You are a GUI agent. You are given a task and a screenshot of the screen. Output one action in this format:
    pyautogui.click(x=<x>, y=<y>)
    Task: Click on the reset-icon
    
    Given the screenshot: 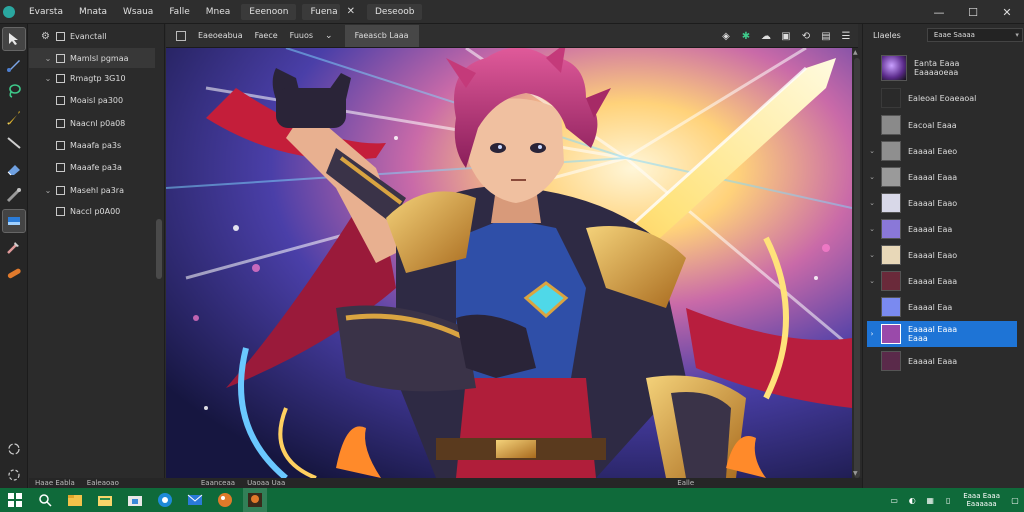 What is the action you would take?
    pyautogui.click(x=14, y=475)
    